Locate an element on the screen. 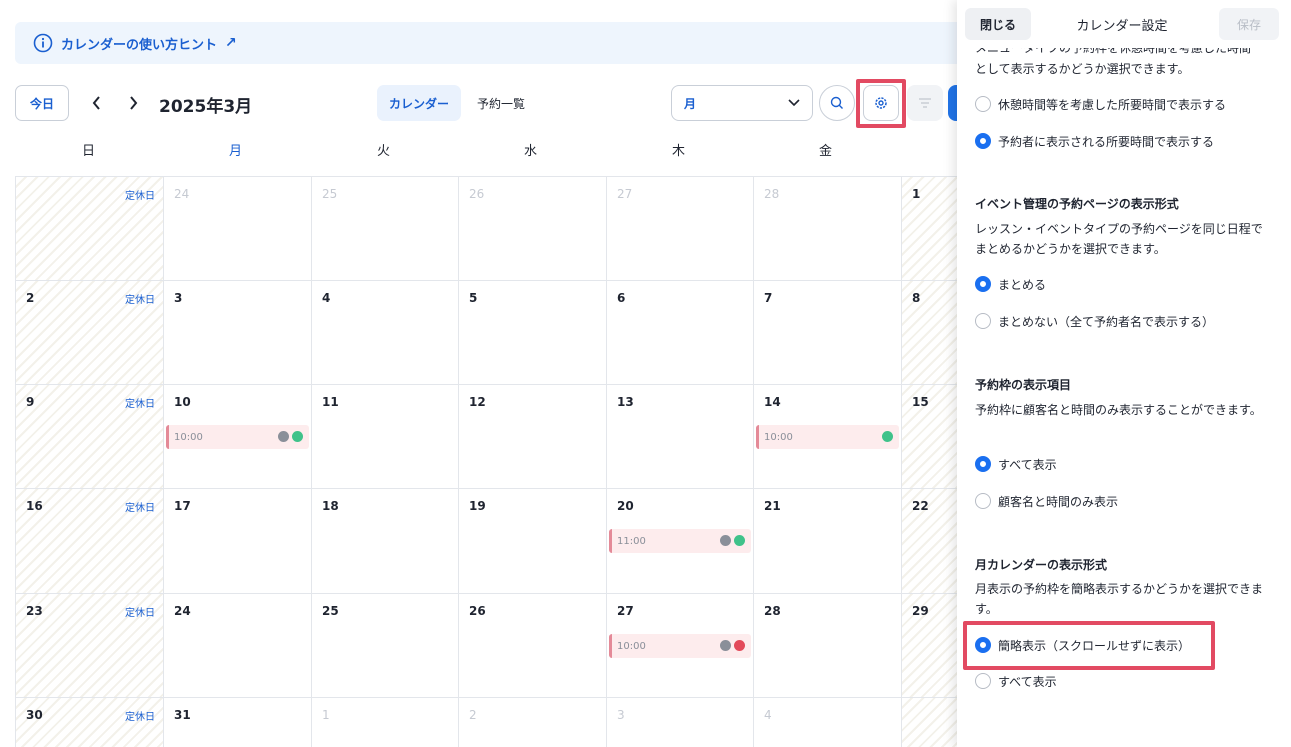  day-cell: 21 is located at coordinates (828, 541).